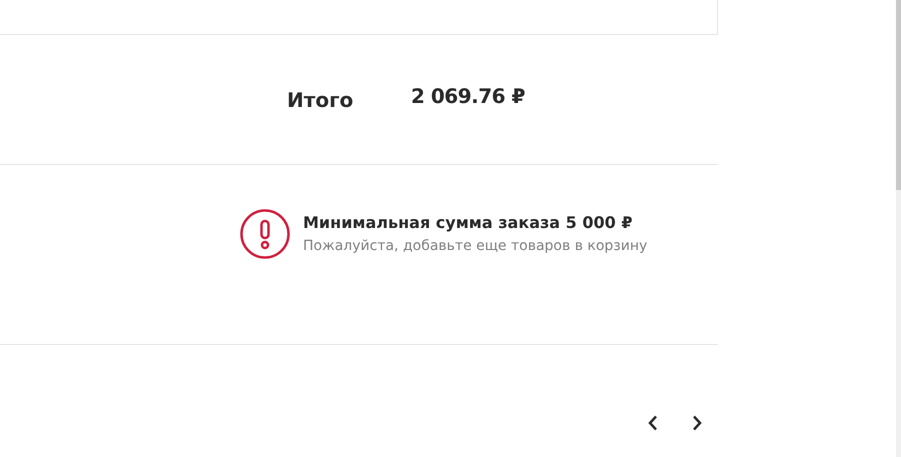  I want to click on warning-icon, so click(265, 233).